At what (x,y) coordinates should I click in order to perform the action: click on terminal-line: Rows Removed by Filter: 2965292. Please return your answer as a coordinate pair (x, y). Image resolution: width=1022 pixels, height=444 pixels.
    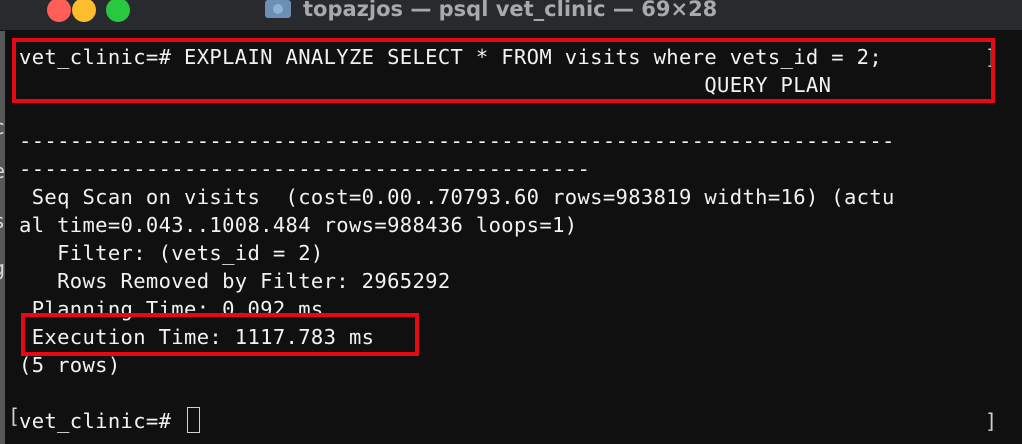
    Looking at the image, I should click on (235, 281).